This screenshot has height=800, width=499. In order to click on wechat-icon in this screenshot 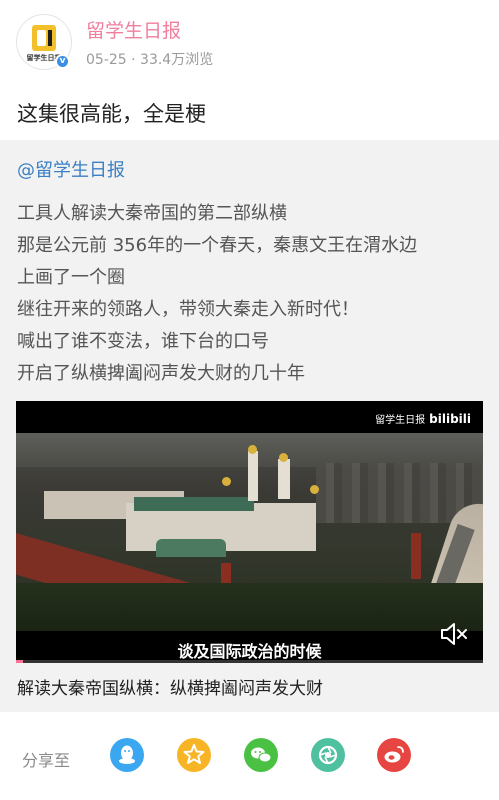, I will do `click(261, 755)`.